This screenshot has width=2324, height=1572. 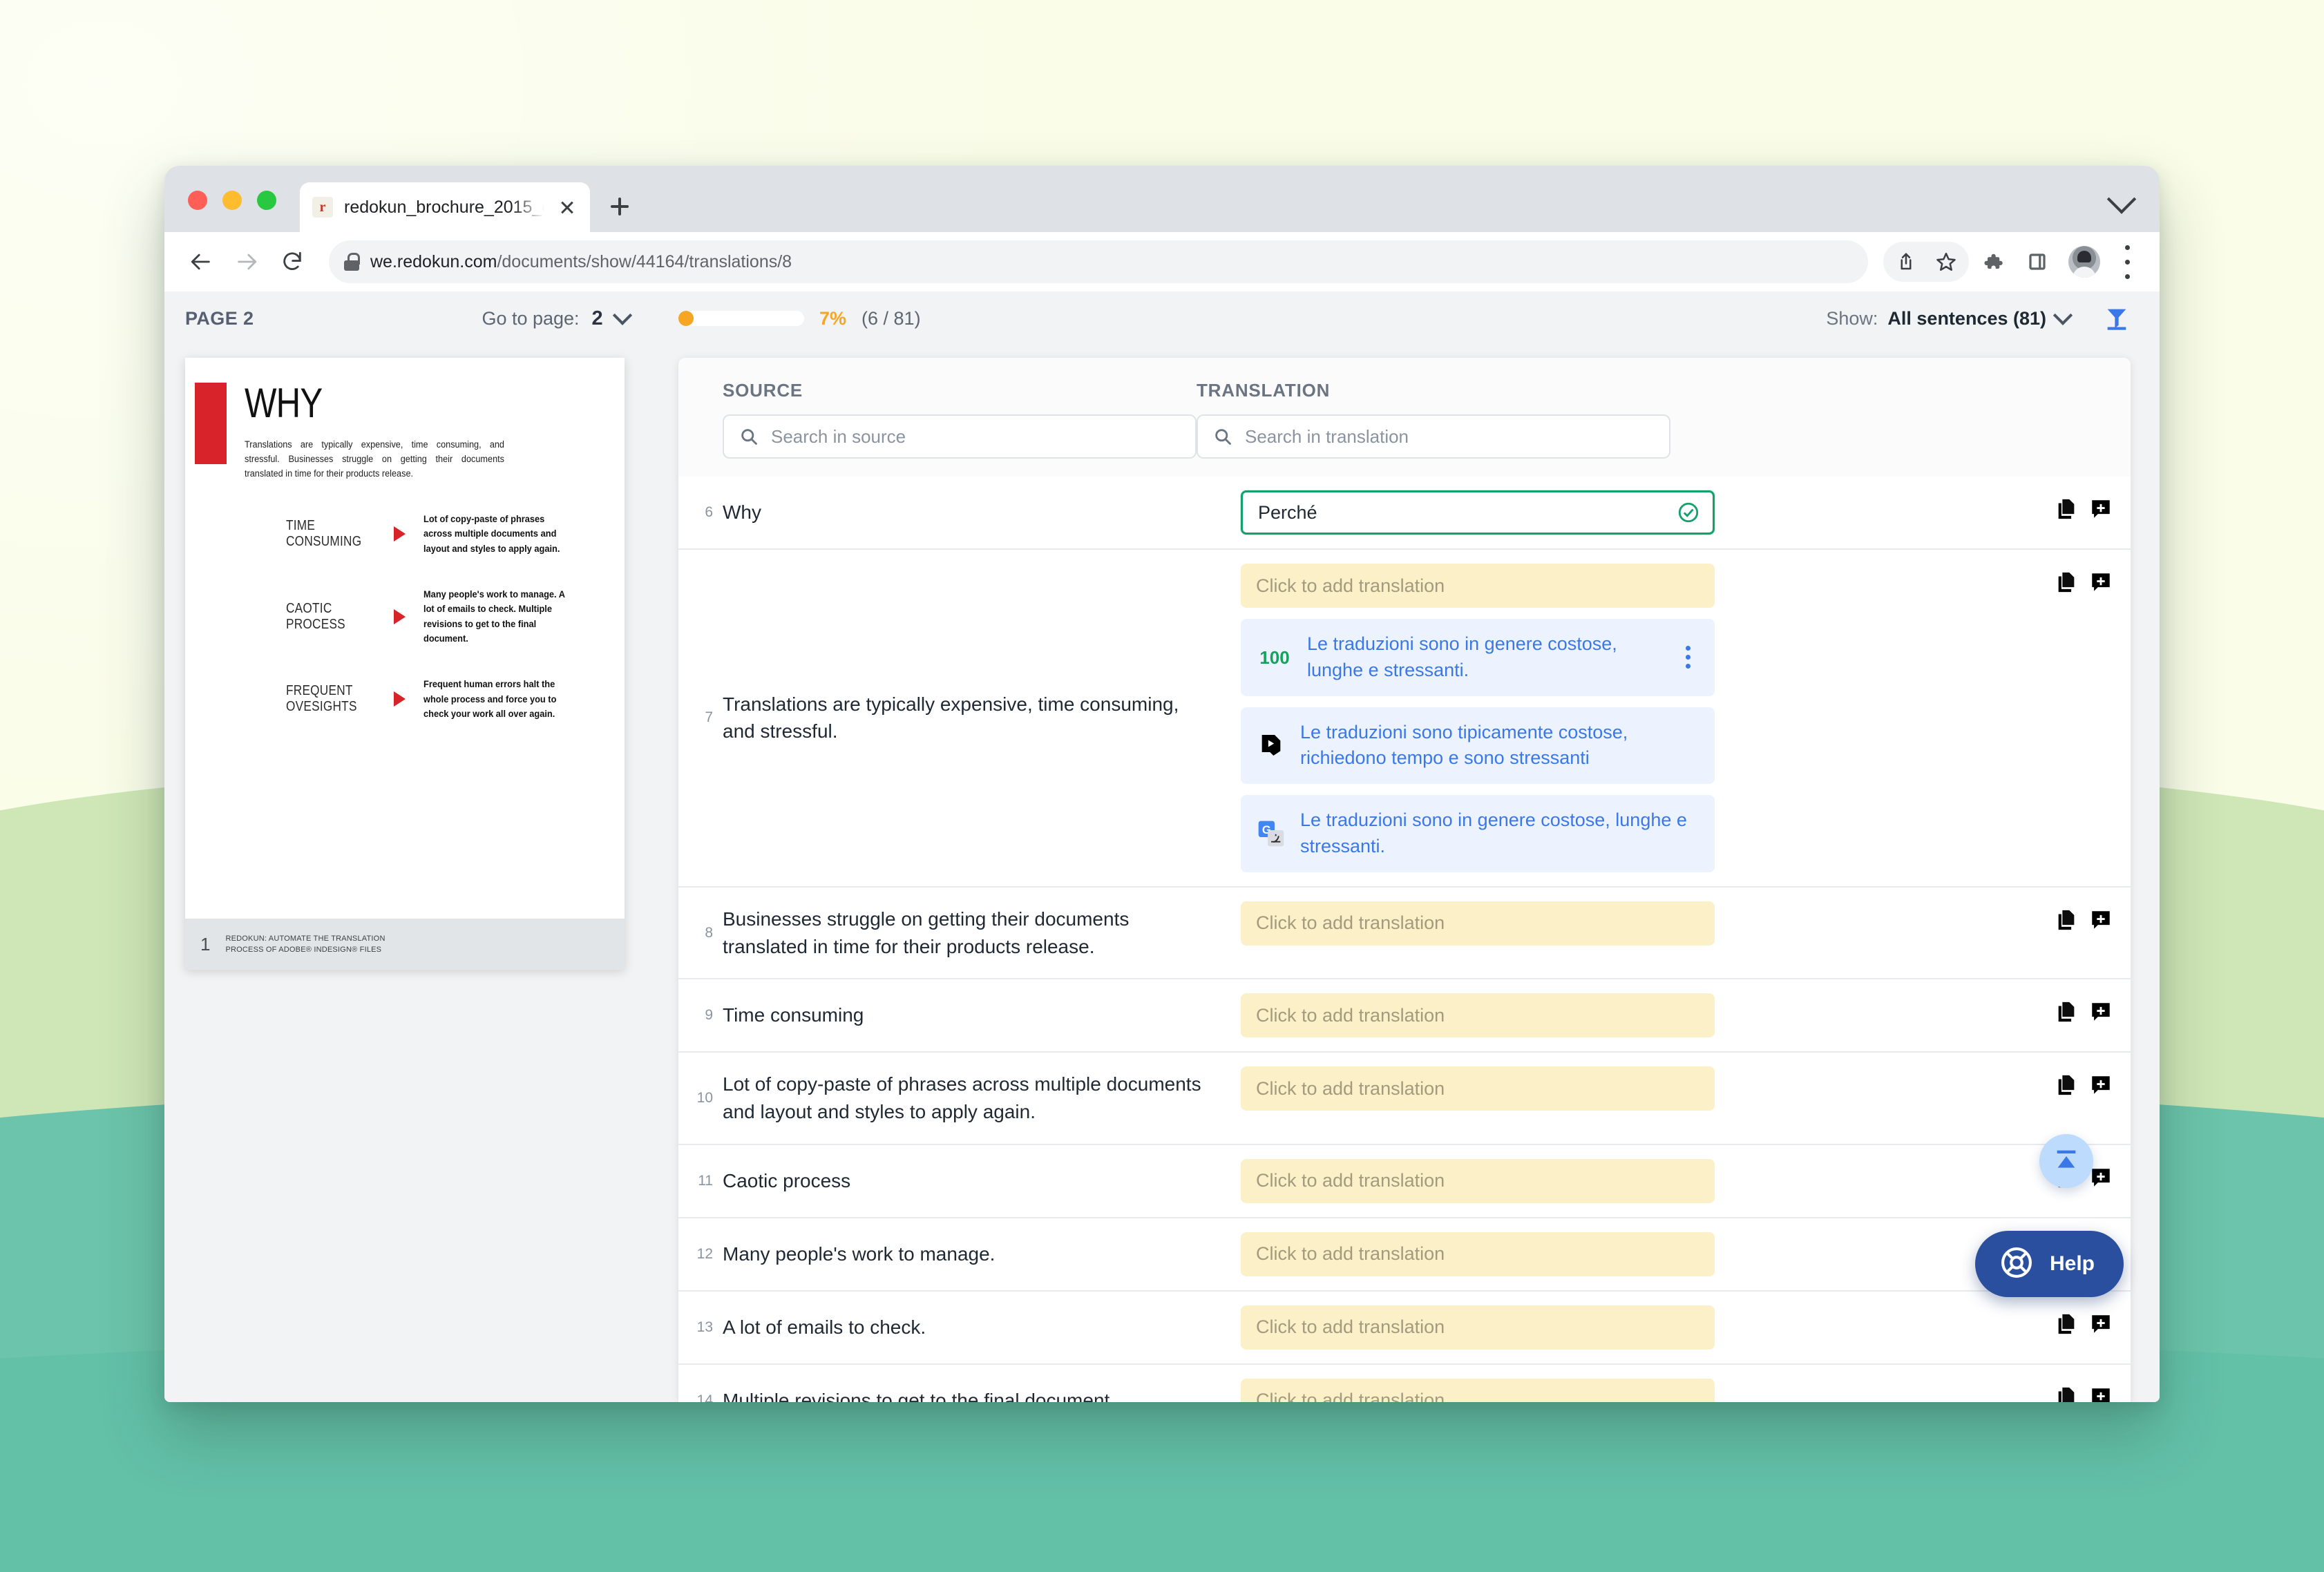 I want to click on translation-column-header: TRANSLATION Search in translation, so click(x=1664, y=420).